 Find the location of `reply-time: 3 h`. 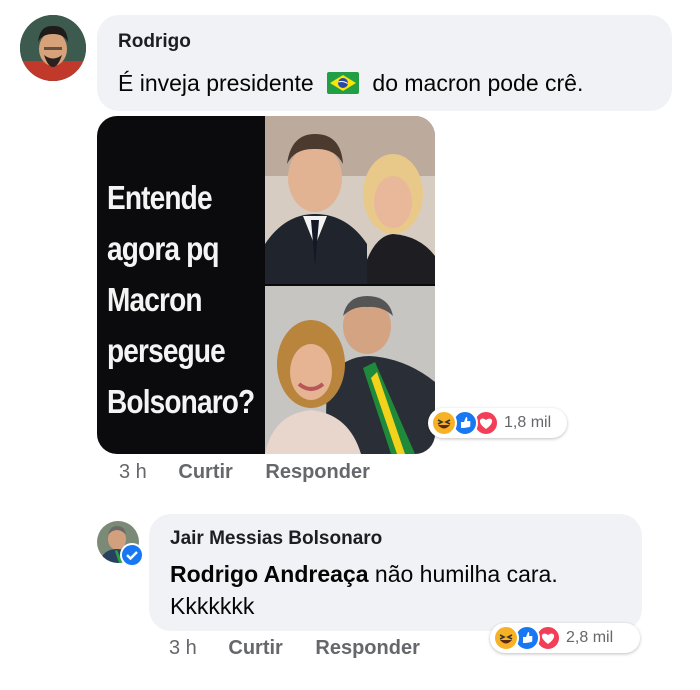

reply-time: 3 h is located at coordinates (183, 648).